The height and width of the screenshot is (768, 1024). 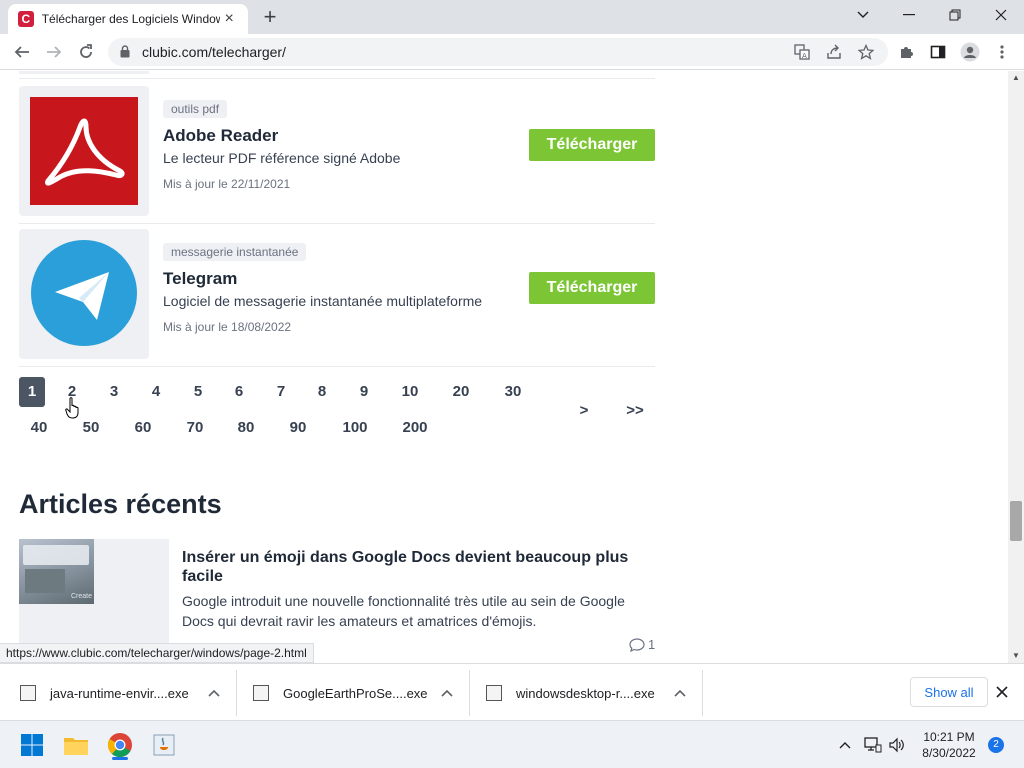 I want to click on download-filename: windowsdesktop-r....exe, so click(x=585, y=693).